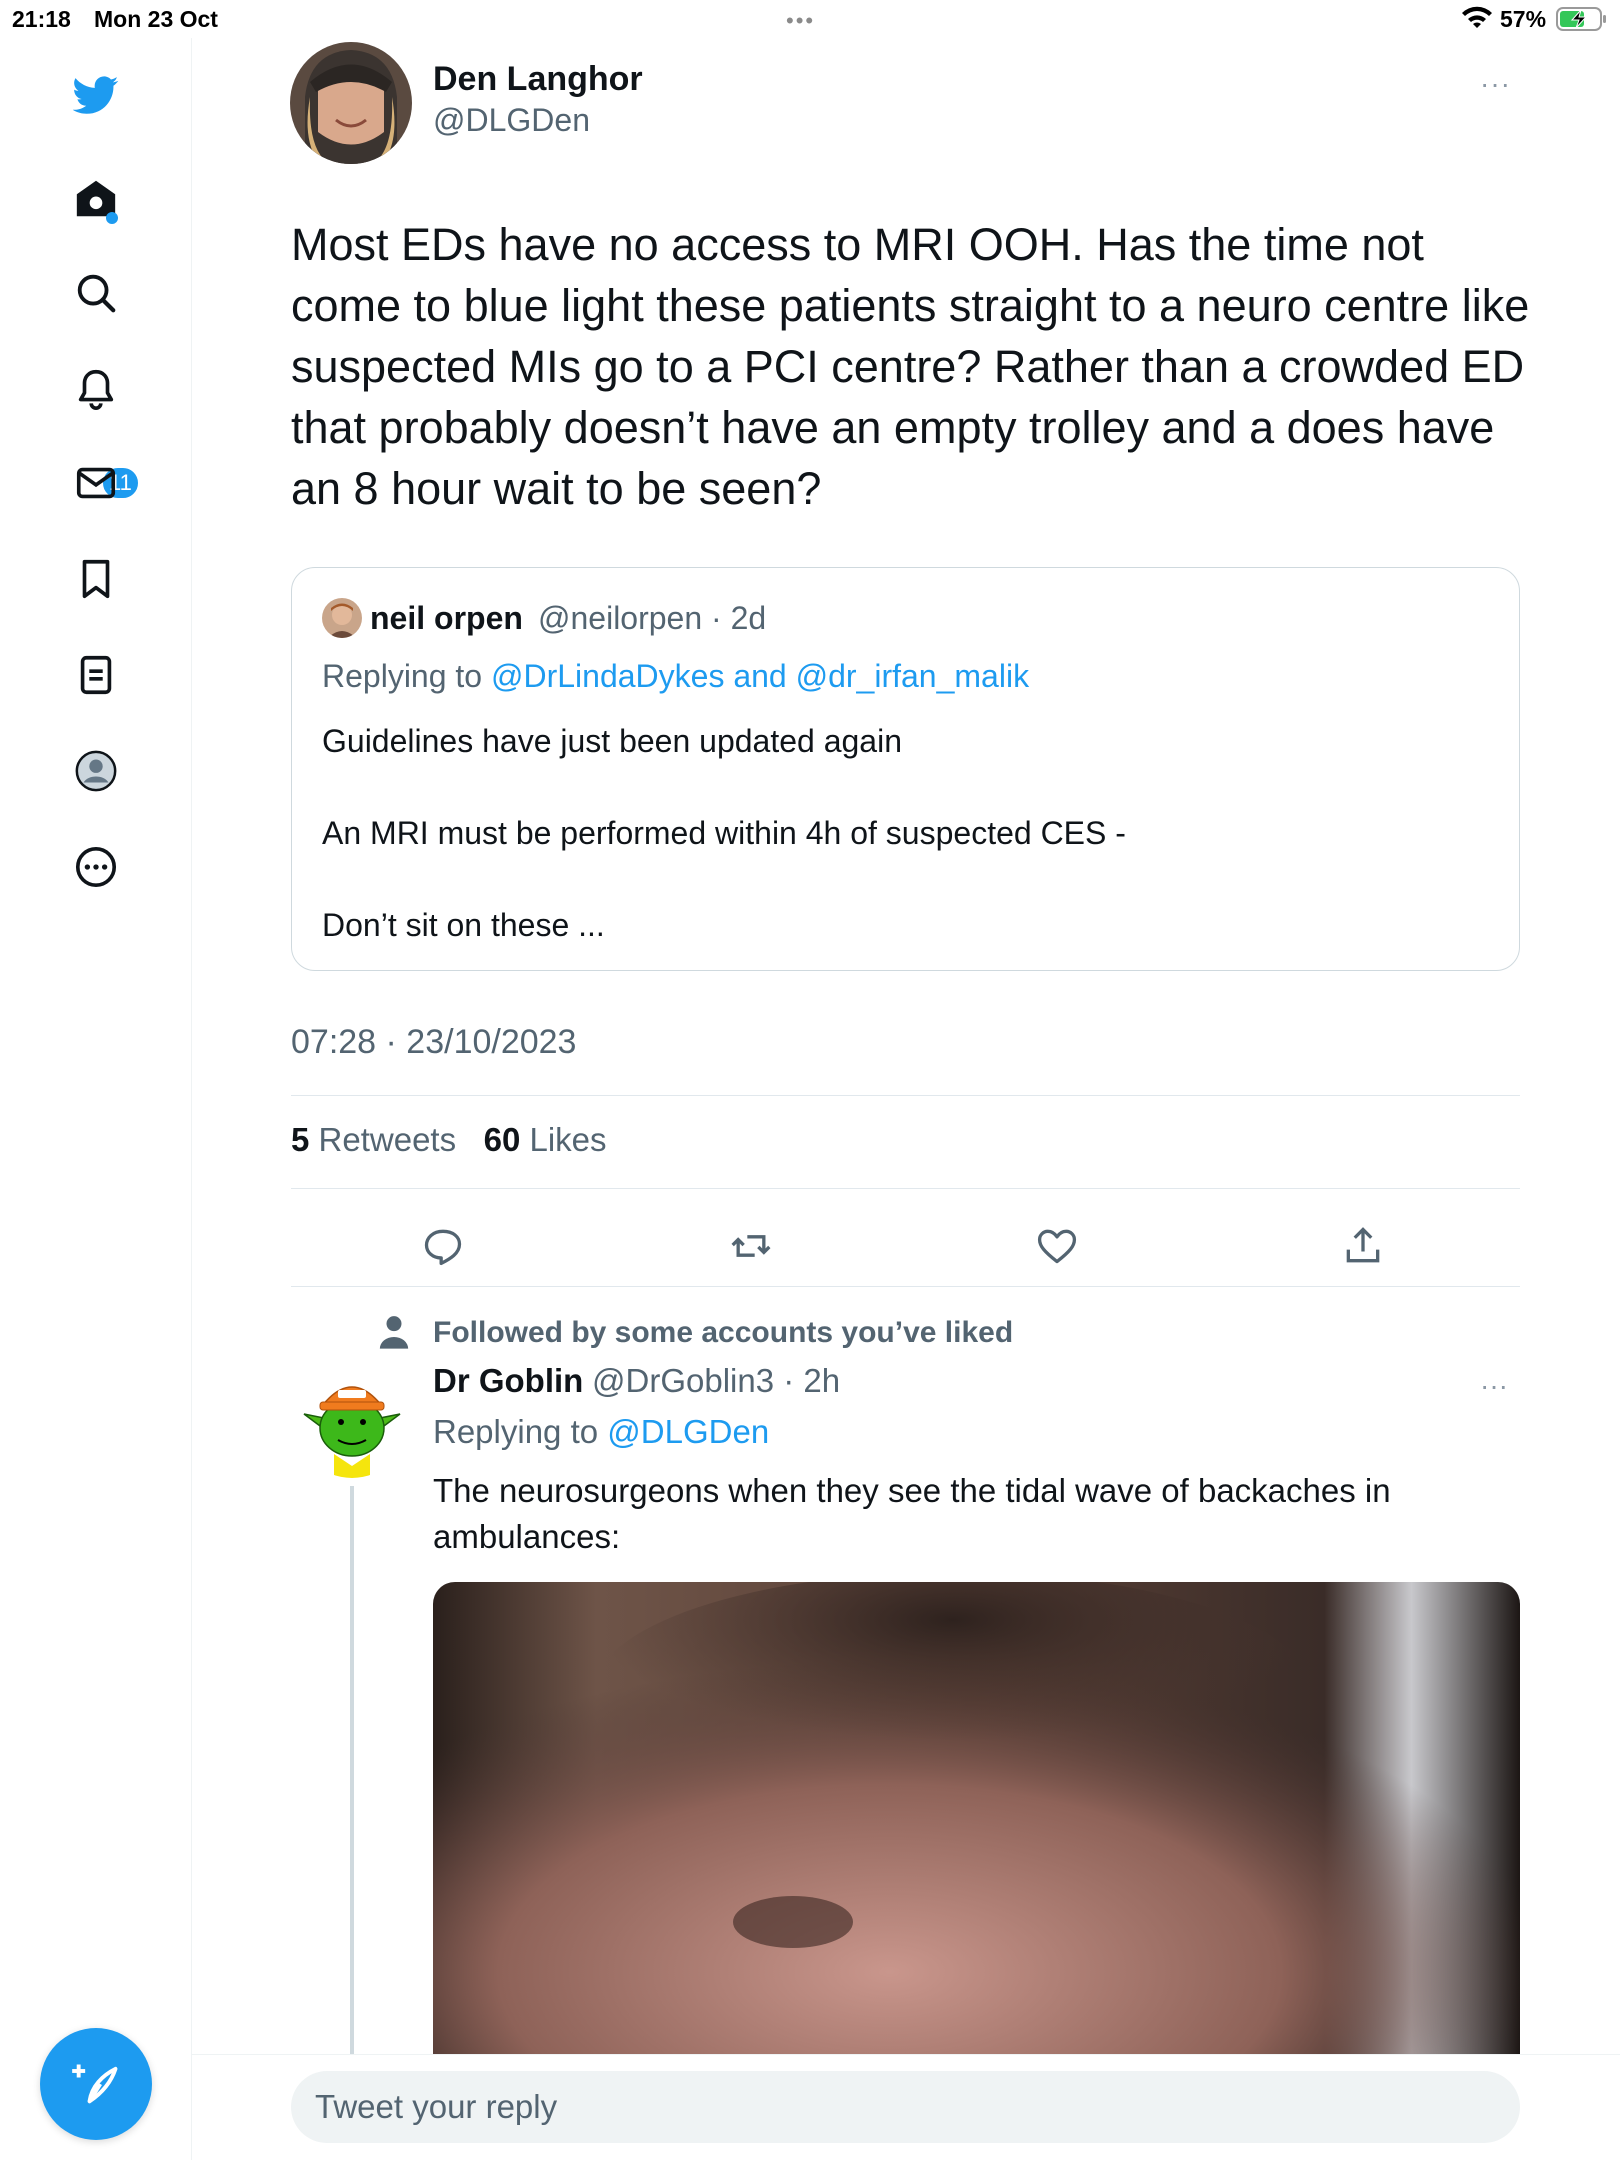 The height and width of the screenshot is (2160, 1620). Describe the element at coordinates (511, 120) in the screenshot. I see `author-handle: @DLGDen` at that location.